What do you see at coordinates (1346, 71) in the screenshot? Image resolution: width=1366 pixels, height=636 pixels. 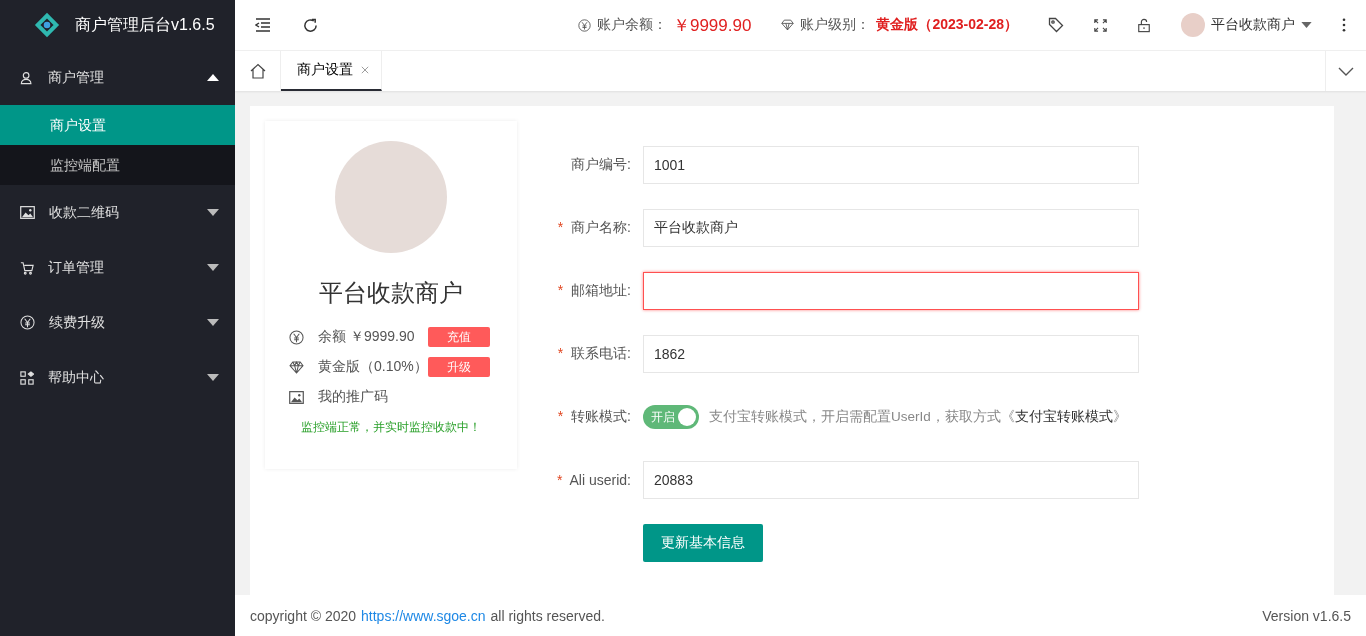 I see `chevron-down-icon` at bounding box center [1346, 71].